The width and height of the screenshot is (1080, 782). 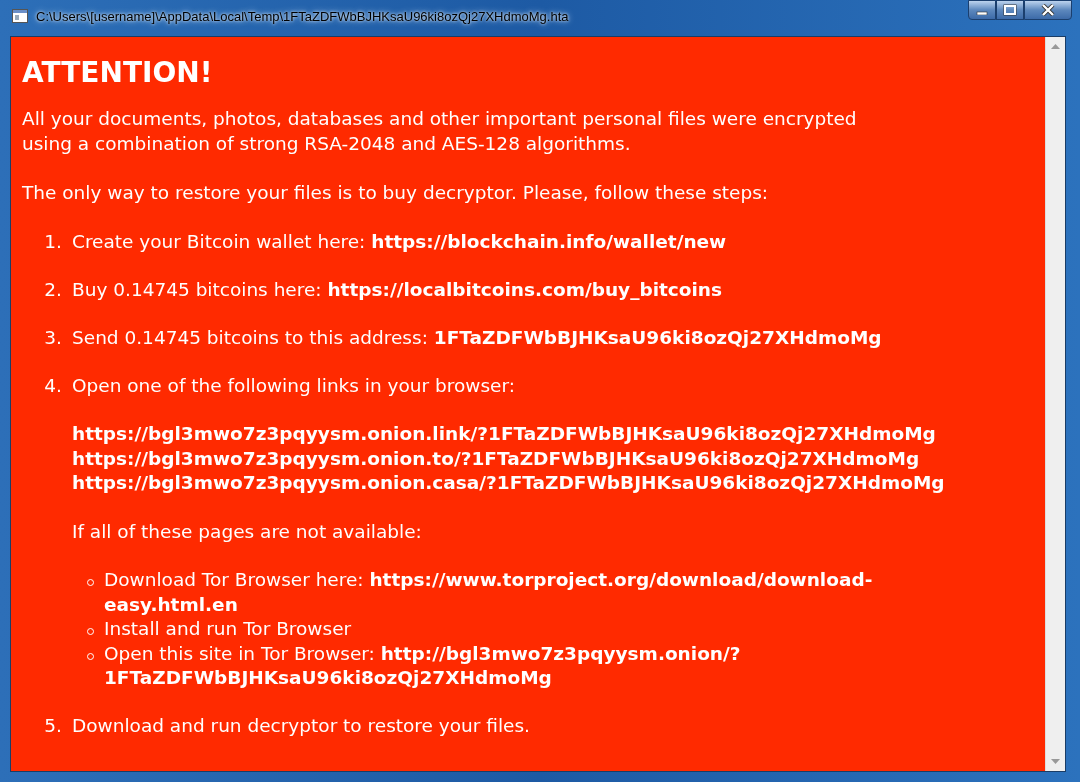 I want to click on close-icon, so click(x=1048, y=10).